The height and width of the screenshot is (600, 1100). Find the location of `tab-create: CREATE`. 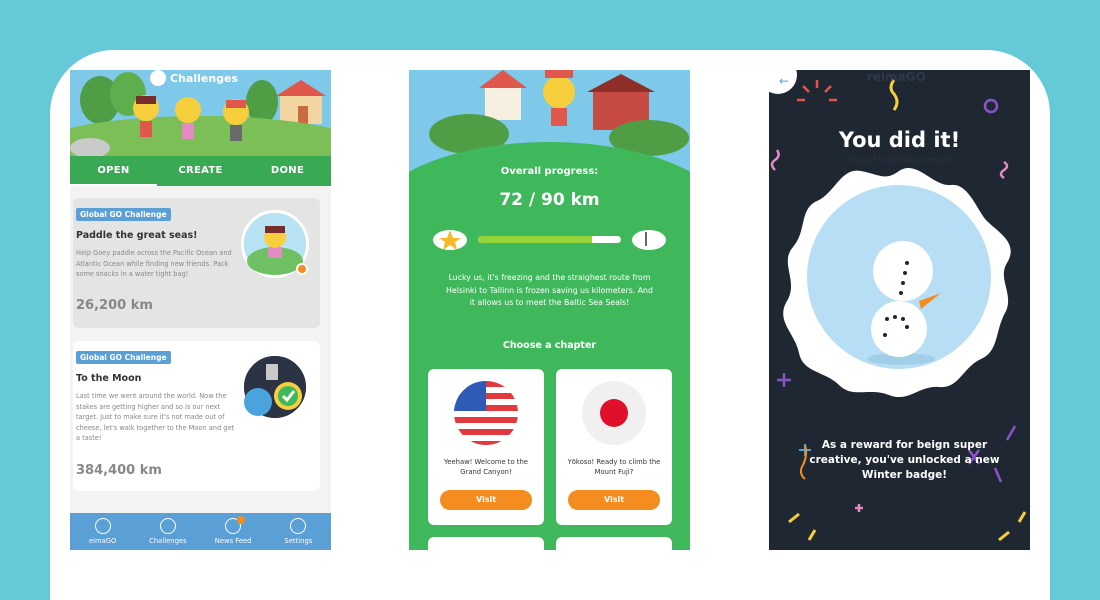

tab-create: CREATE is located at coordinates (200, 171).